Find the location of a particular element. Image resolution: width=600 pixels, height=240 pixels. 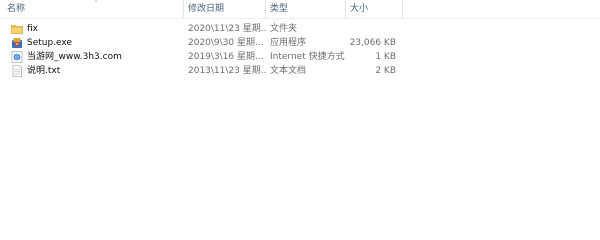

file-size: 23,066 KB is located at coordinates (372, 43).